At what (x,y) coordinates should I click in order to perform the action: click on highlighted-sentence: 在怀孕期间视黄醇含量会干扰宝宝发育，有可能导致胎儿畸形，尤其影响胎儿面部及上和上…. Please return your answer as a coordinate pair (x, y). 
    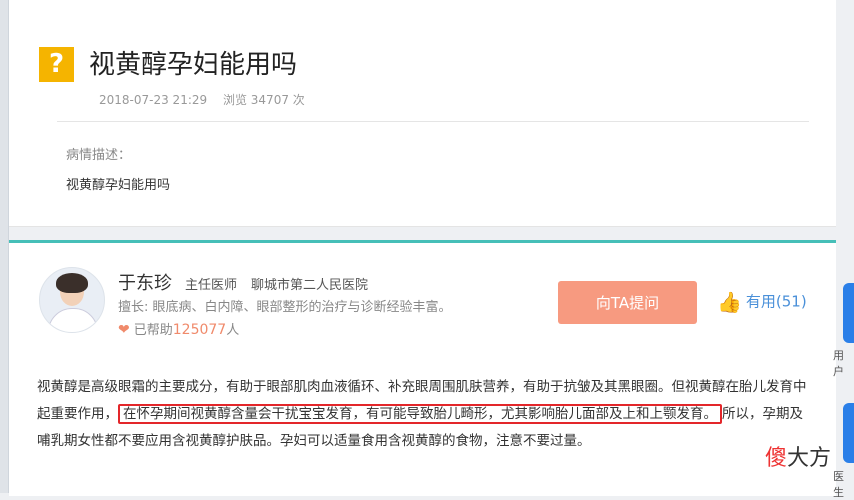
    Looking at the image, I should click on (420, 414).